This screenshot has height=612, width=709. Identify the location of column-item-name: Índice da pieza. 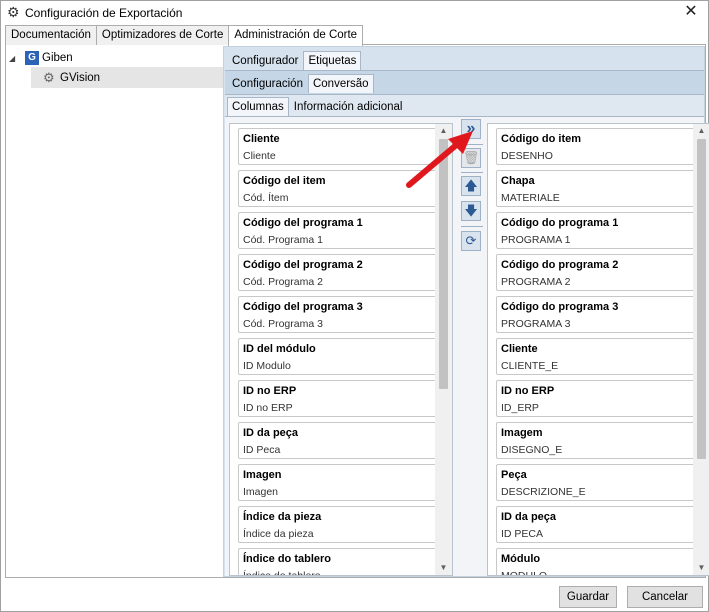
(282, 517).